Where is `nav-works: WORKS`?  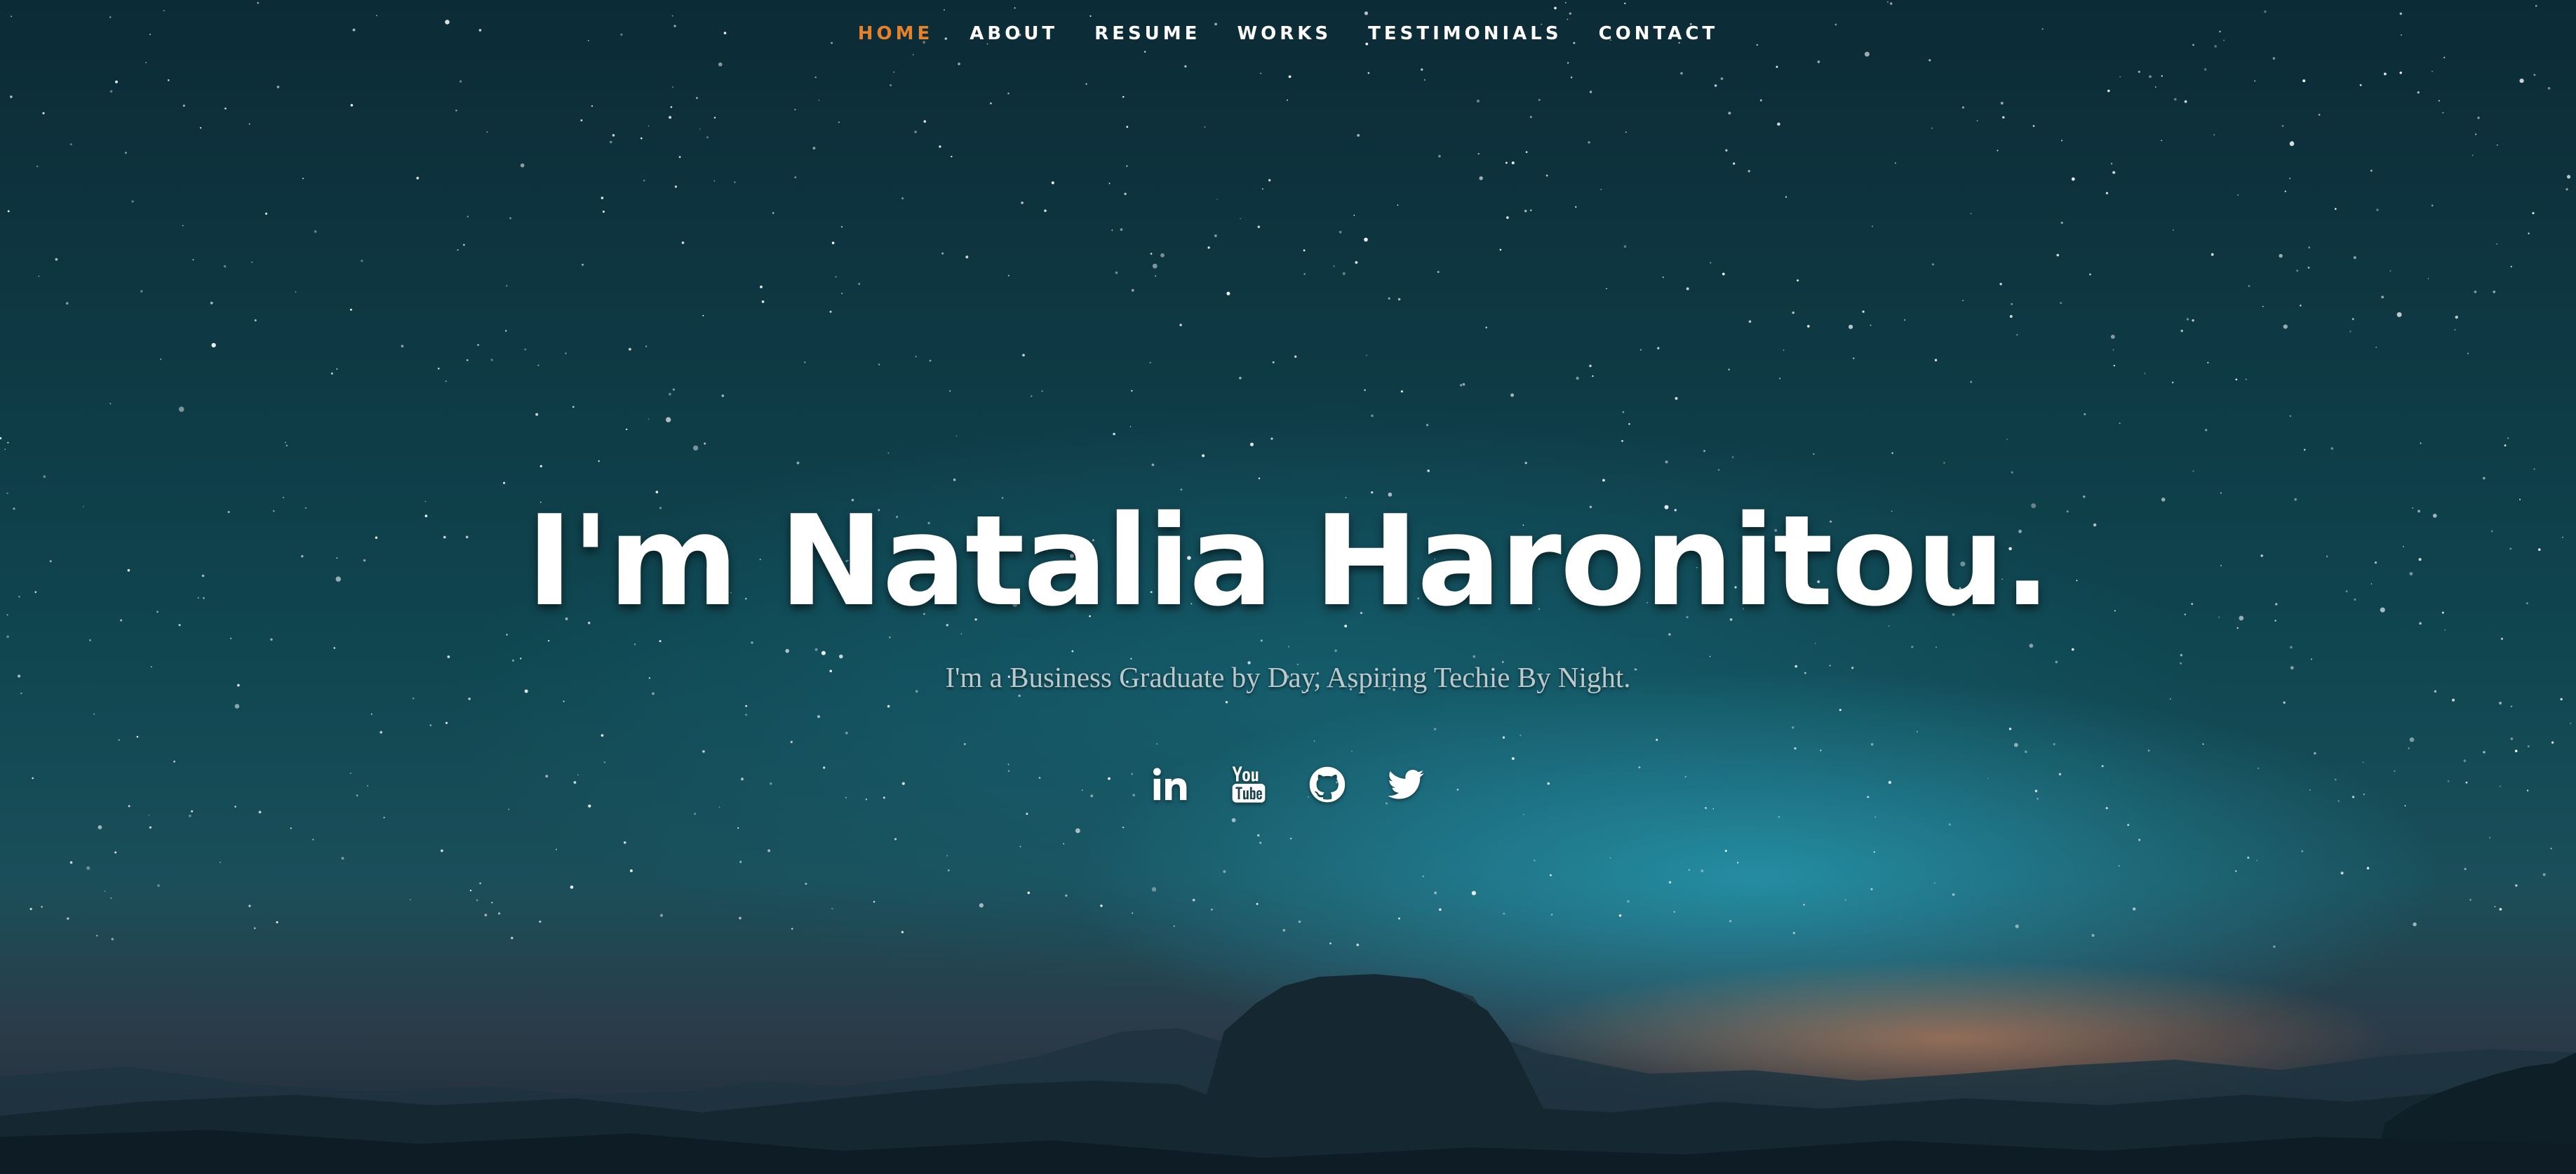 nav-works: WORKS is located at coordinates (1284, 33).